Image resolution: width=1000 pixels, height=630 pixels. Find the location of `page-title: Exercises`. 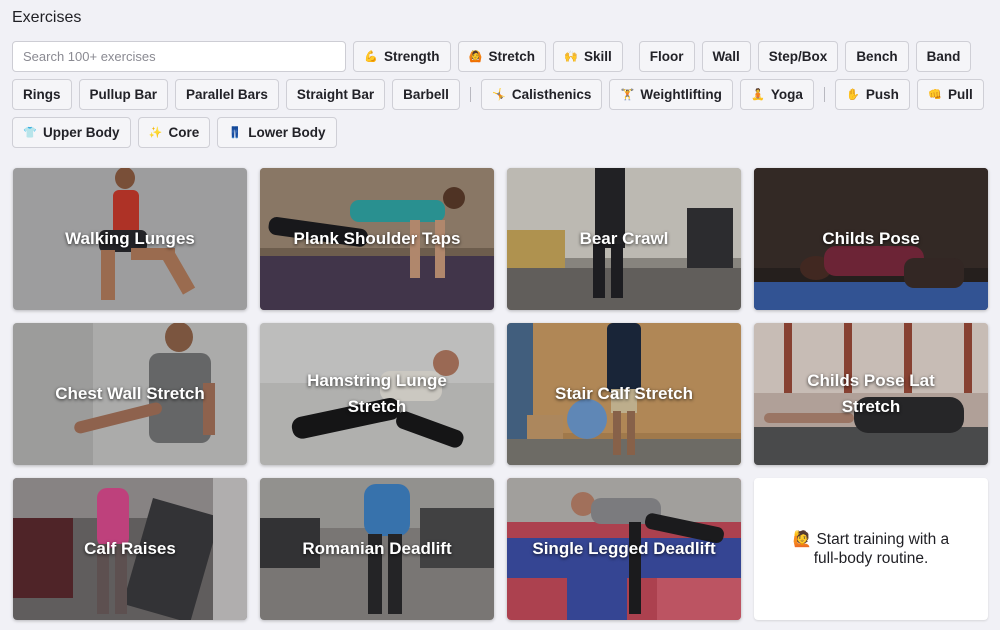

page-title: Exercises is located at coordinates (47, 17).